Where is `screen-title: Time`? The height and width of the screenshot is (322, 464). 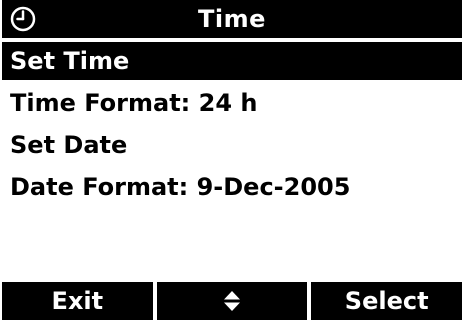 screen-title: Time is located at coordinates (232, 19).